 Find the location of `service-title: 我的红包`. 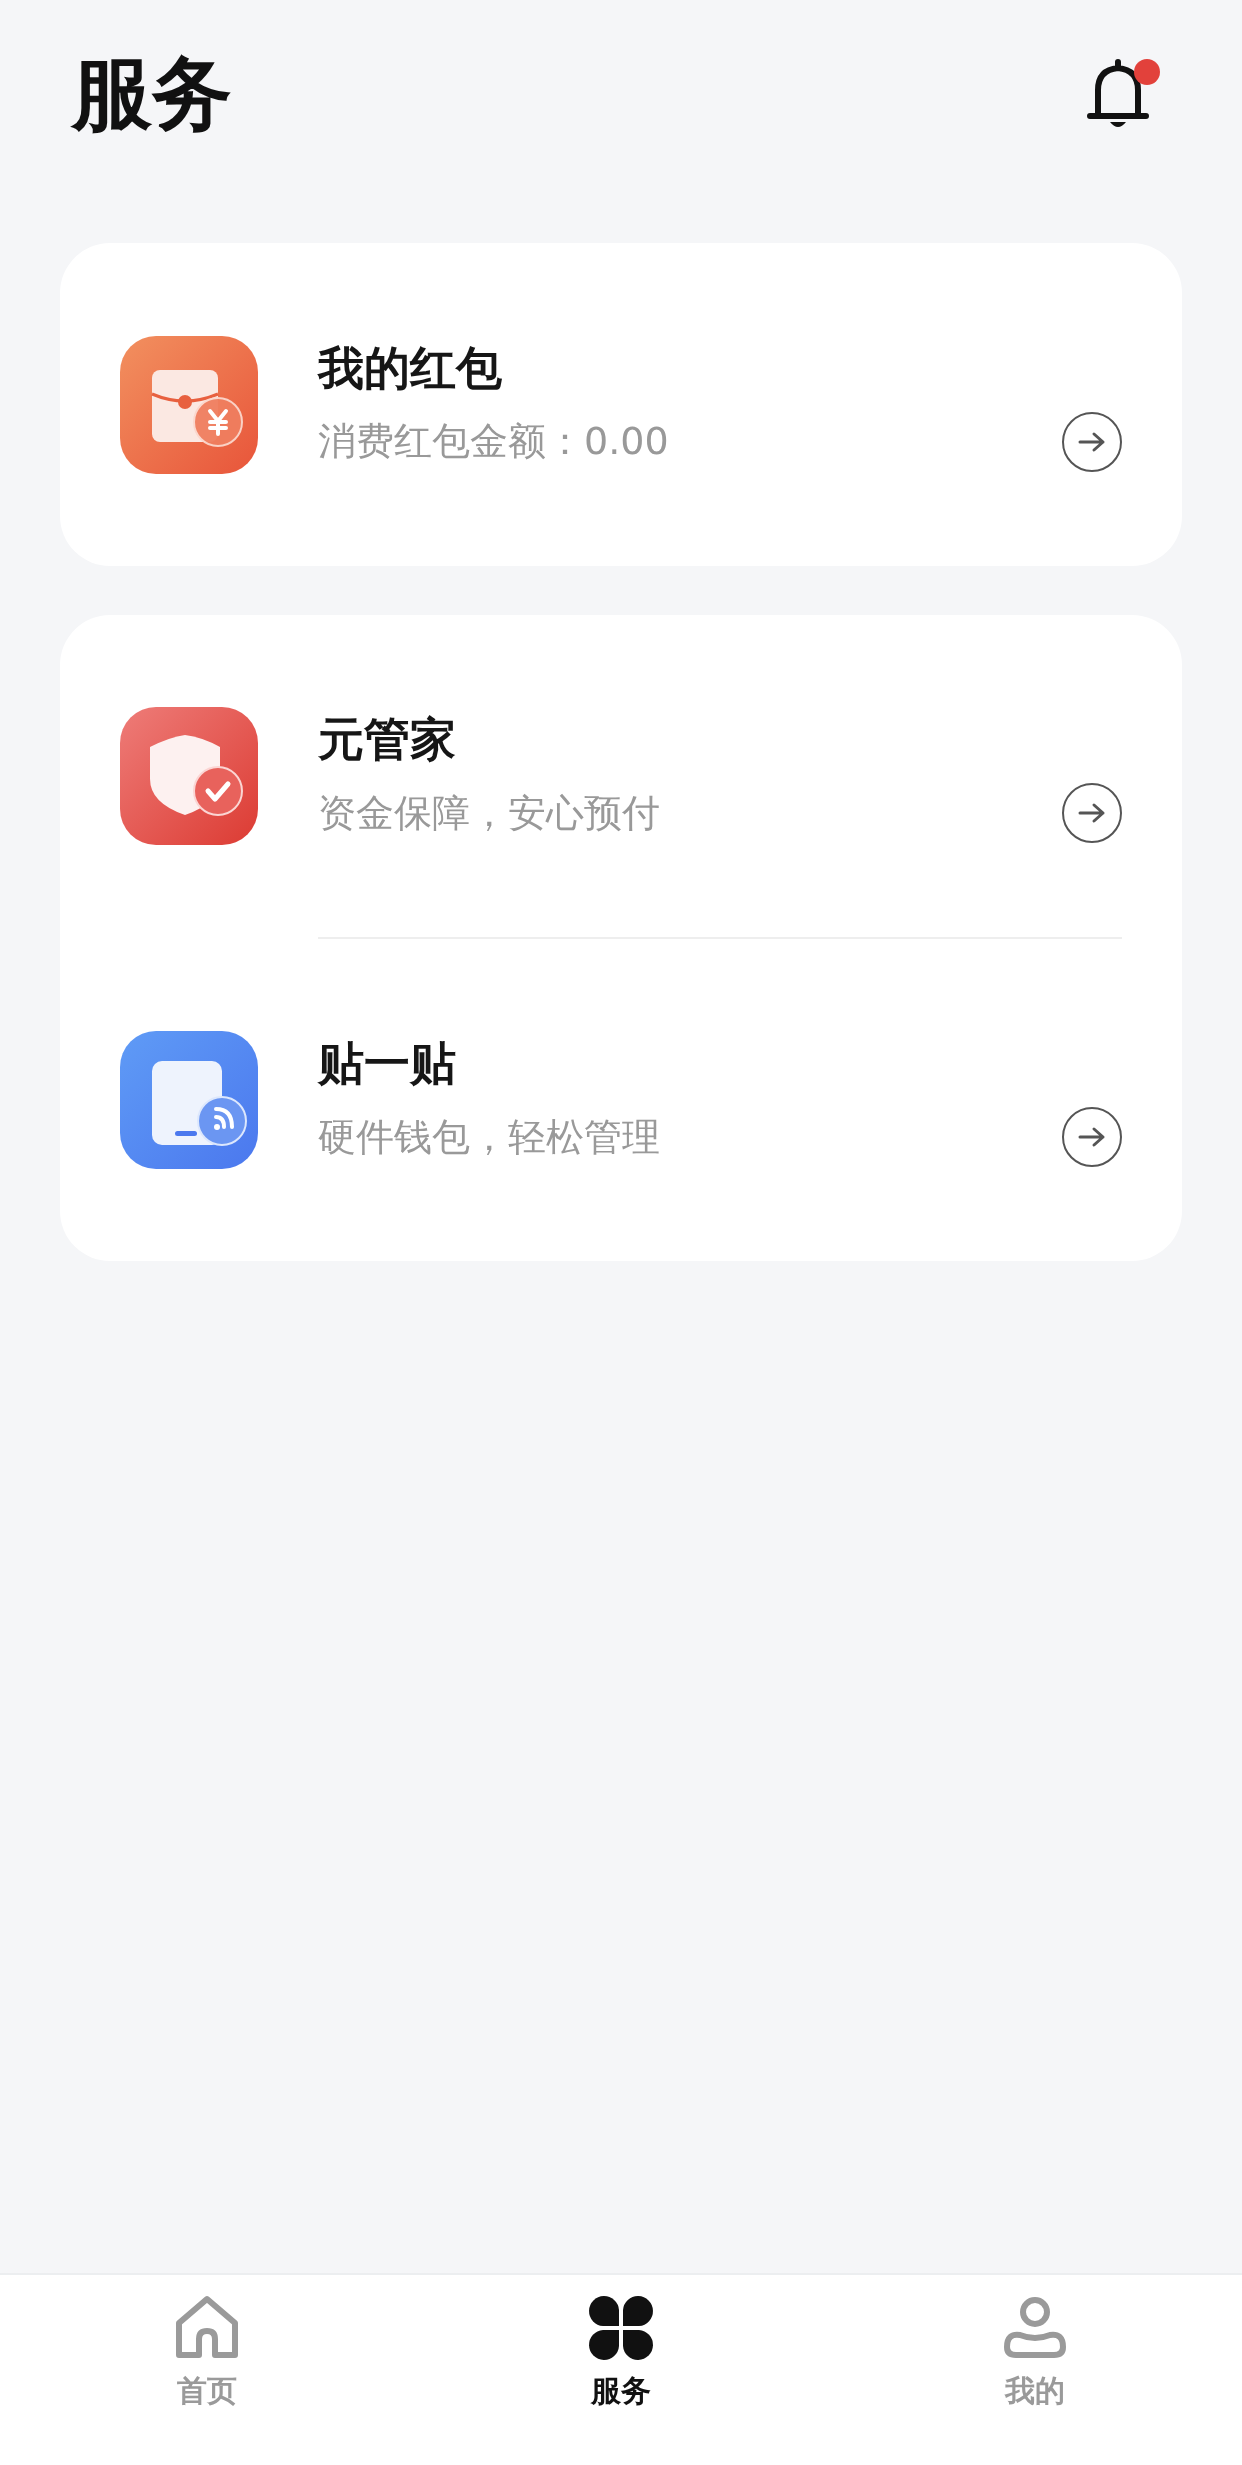

service-title: 我的红包 is located at coordinates (410, 368).